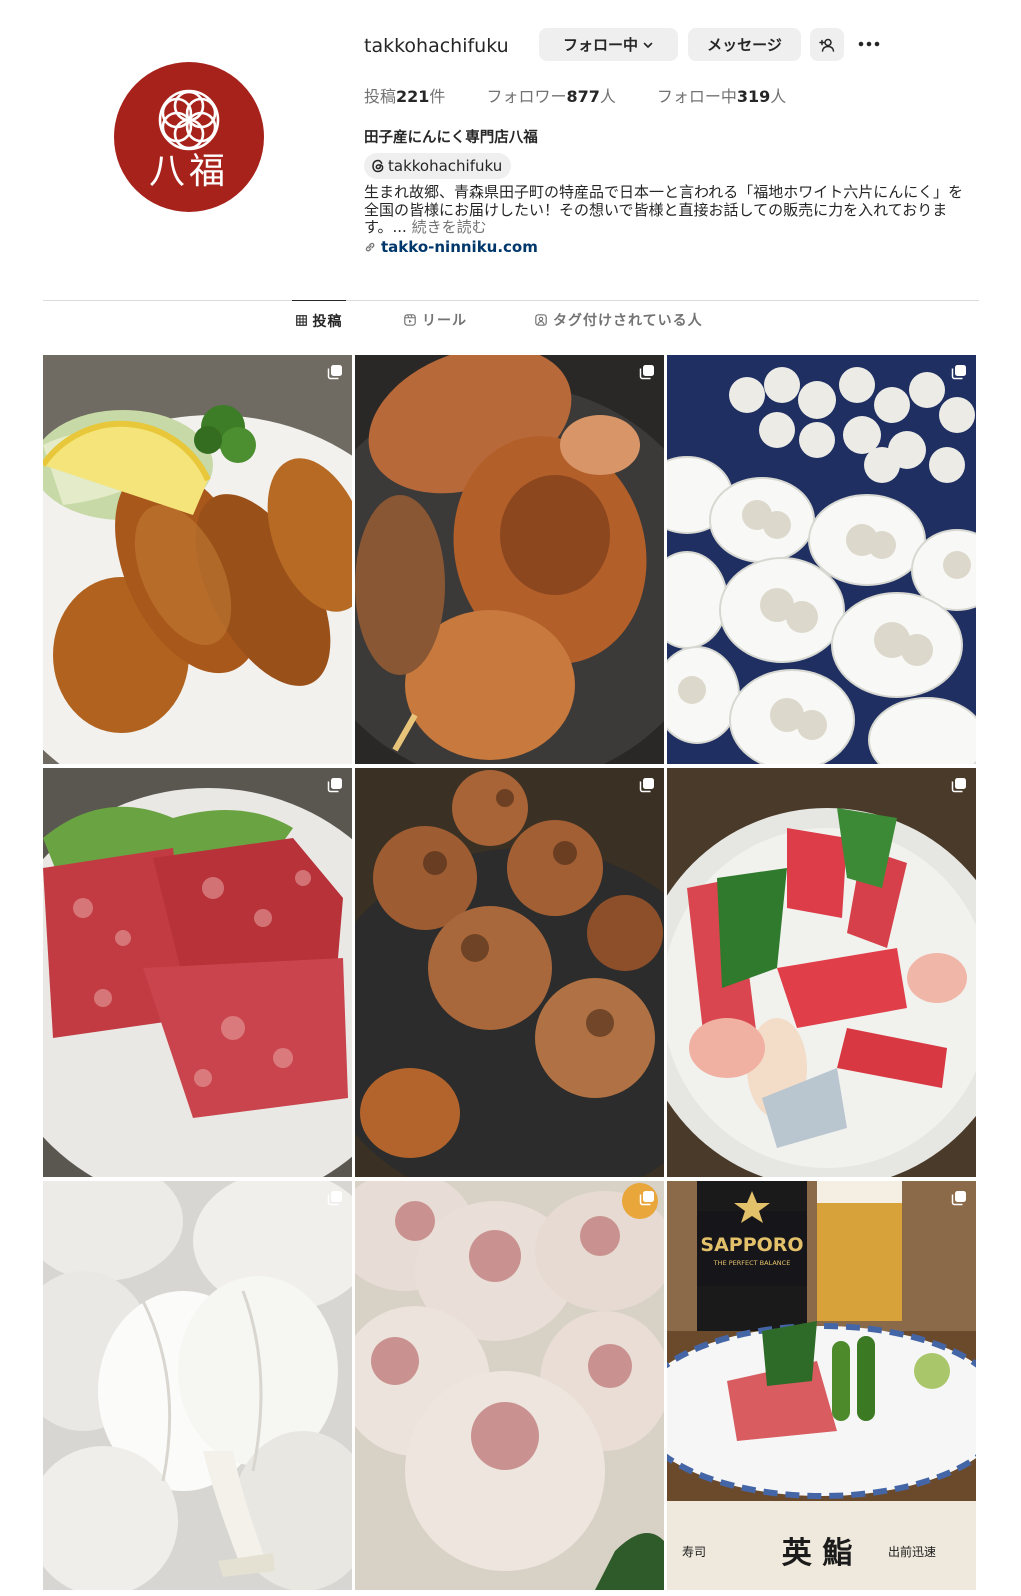  Describe the element at coordinates (445, 166) in the screenshot. I see `threads-handle: takkohachifuku` at that location.